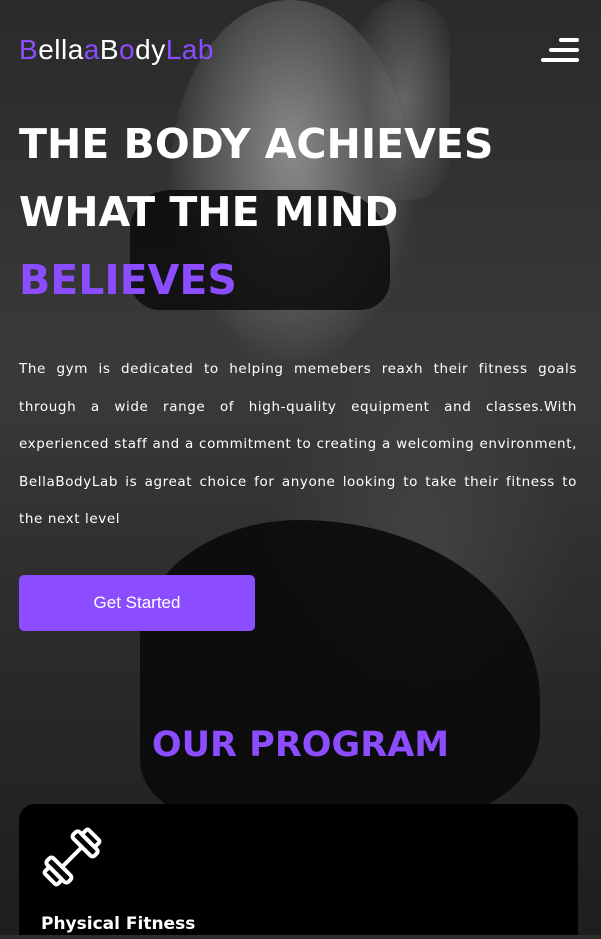  What do you see at coordinates (189, 49) in the screenshot?
I see `brand-logo-part: Lab` at bounding box center [189, 49].